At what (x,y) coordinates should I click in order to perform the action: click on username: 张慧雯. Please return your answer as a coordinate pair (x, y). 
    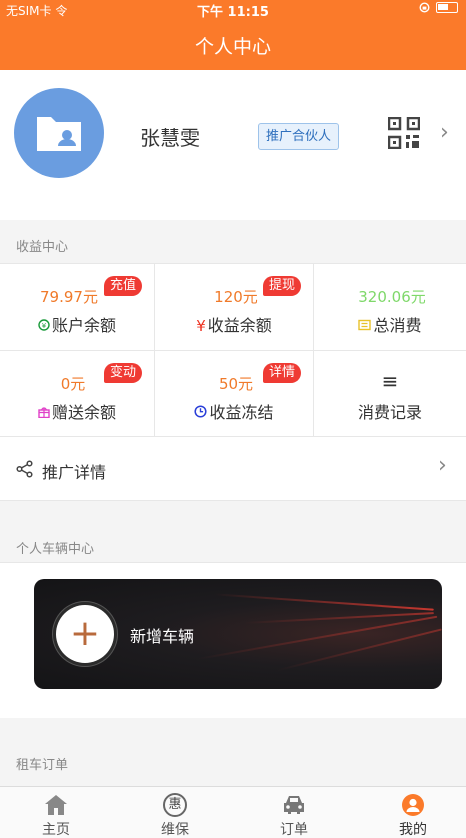
    Looking at the image, I should click on (170, 138).